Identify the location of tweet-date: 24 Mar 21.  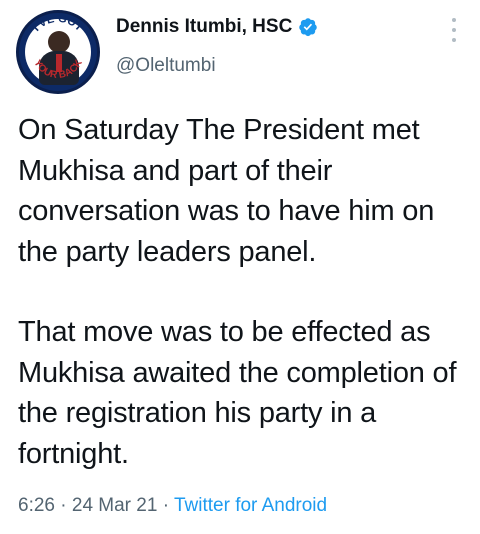
(115, 505).